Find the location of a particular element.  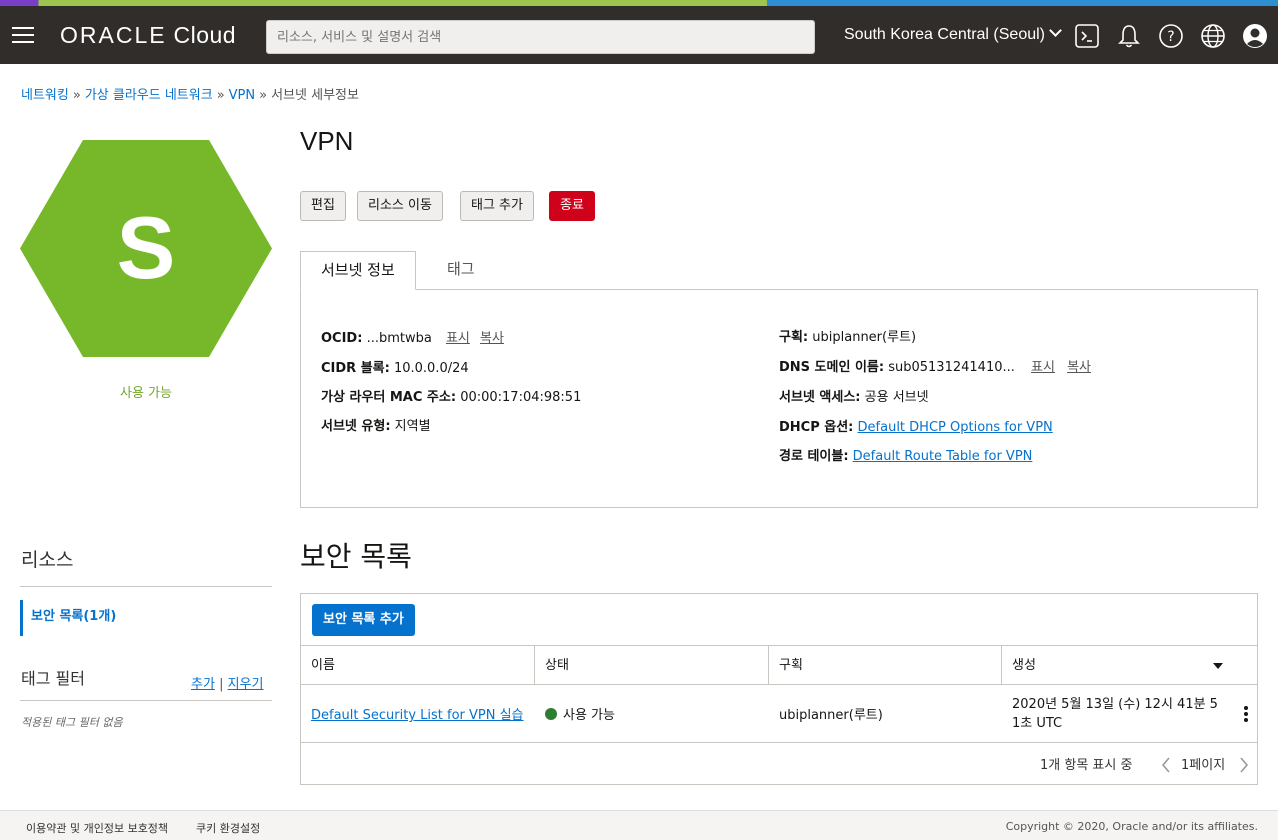

move-resource-button: 리소스 이동 is located at coordinates (400, 206).